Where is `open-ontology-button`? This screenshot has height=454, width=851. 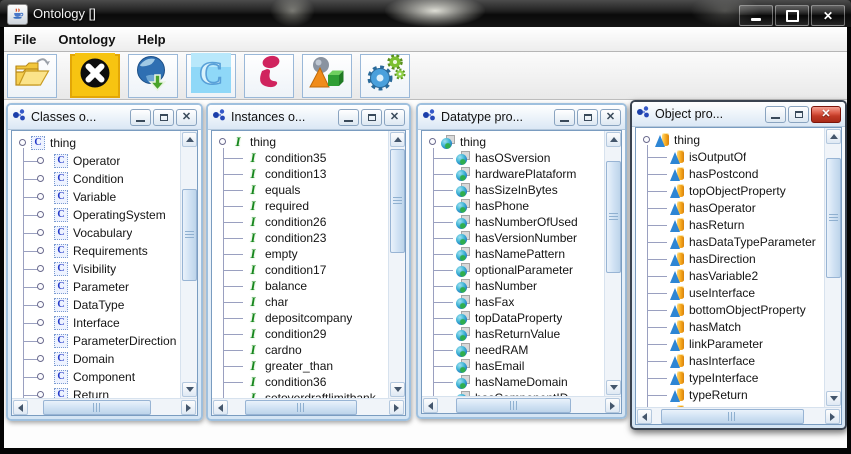 open-ontology-button is located at coordinates (32, 75).